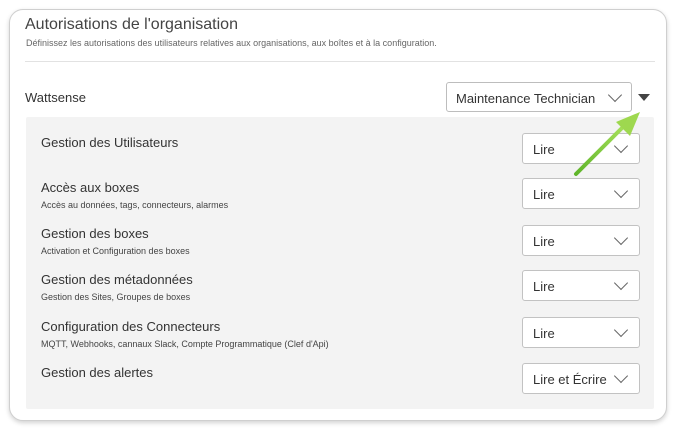 The image size is (680, 430). What do you see at coordinates (607, 144) in the screenshot?
I see `green-arrow-icon` at bounding box center [607, 144].